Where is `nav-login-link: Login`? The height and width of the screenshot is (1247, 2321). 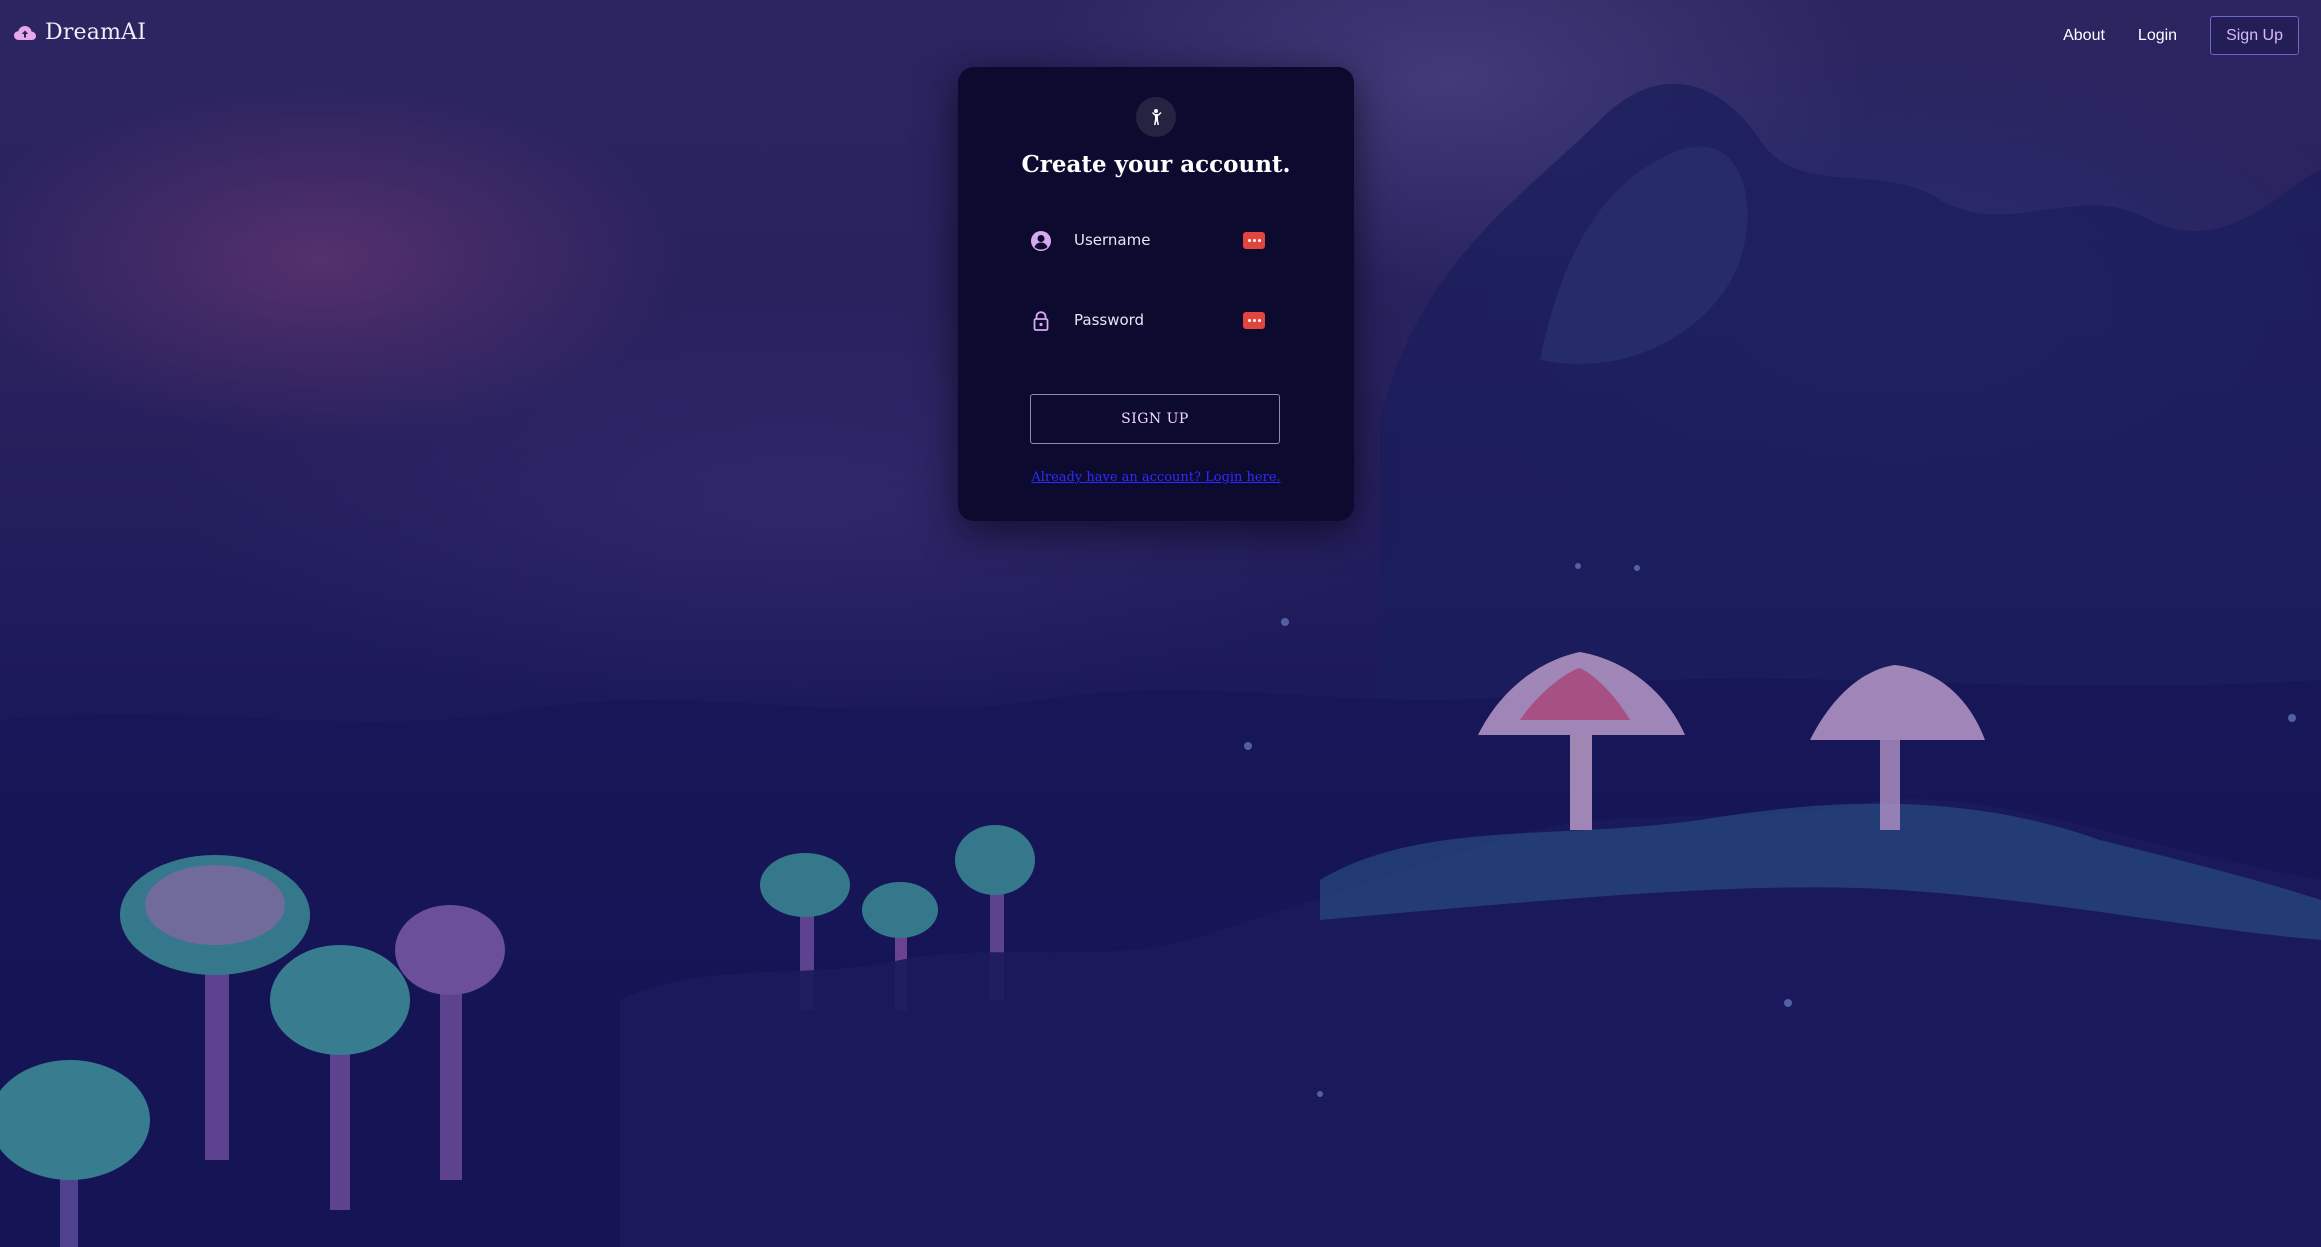 nav-login-link: Login is located at coordinates (2157, 36).